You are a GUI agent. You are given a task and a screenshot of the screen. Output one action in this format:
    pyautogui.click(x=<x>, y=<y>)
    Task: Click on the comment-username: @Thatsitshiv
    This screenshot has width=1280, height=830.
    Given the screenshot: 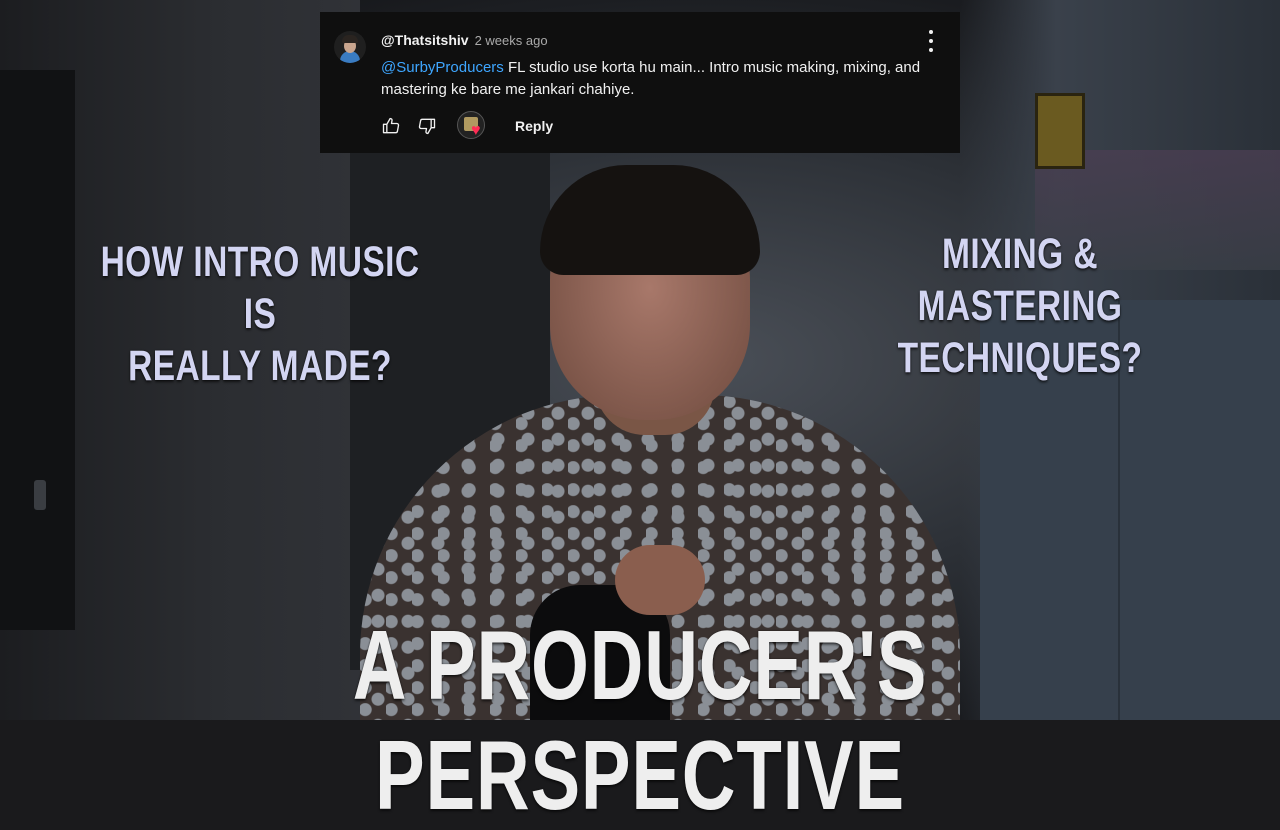 What is the action you would take?
    pyautogui.click(x=425, y=40)
    